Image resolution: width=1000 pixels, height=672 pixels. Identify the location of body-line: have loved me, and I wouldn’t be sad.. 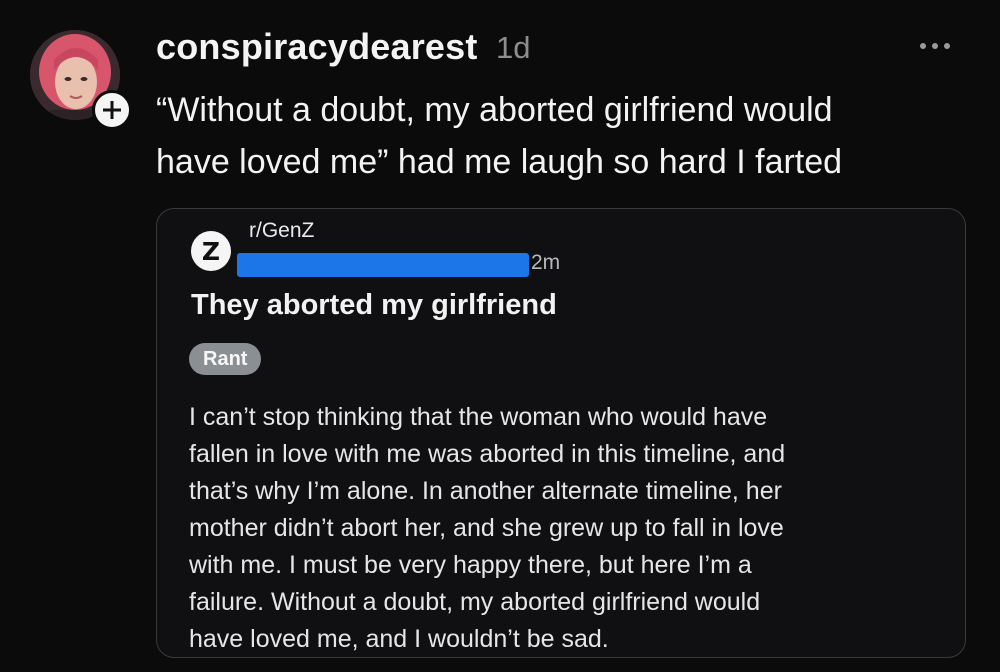
(399, 639).